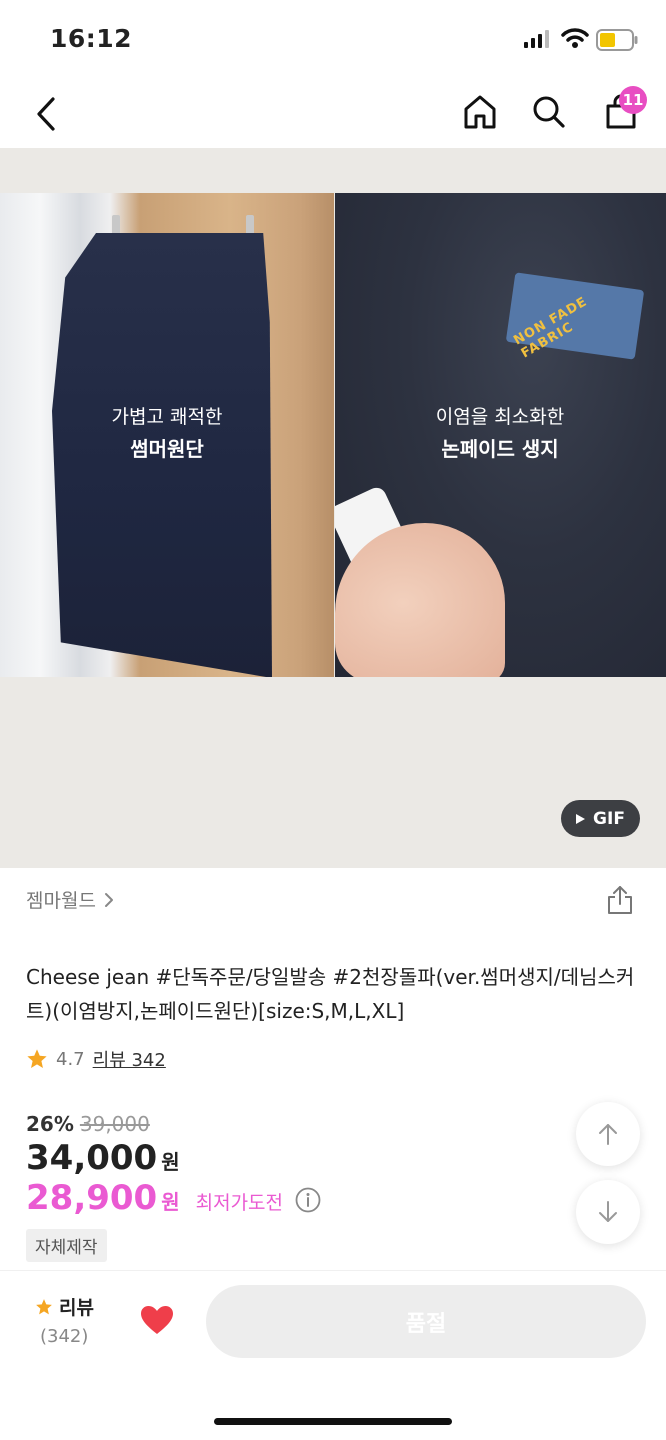  Describe the element at coordinates (333, 1421) in the screenshot. I see `home-indicator` at that location.